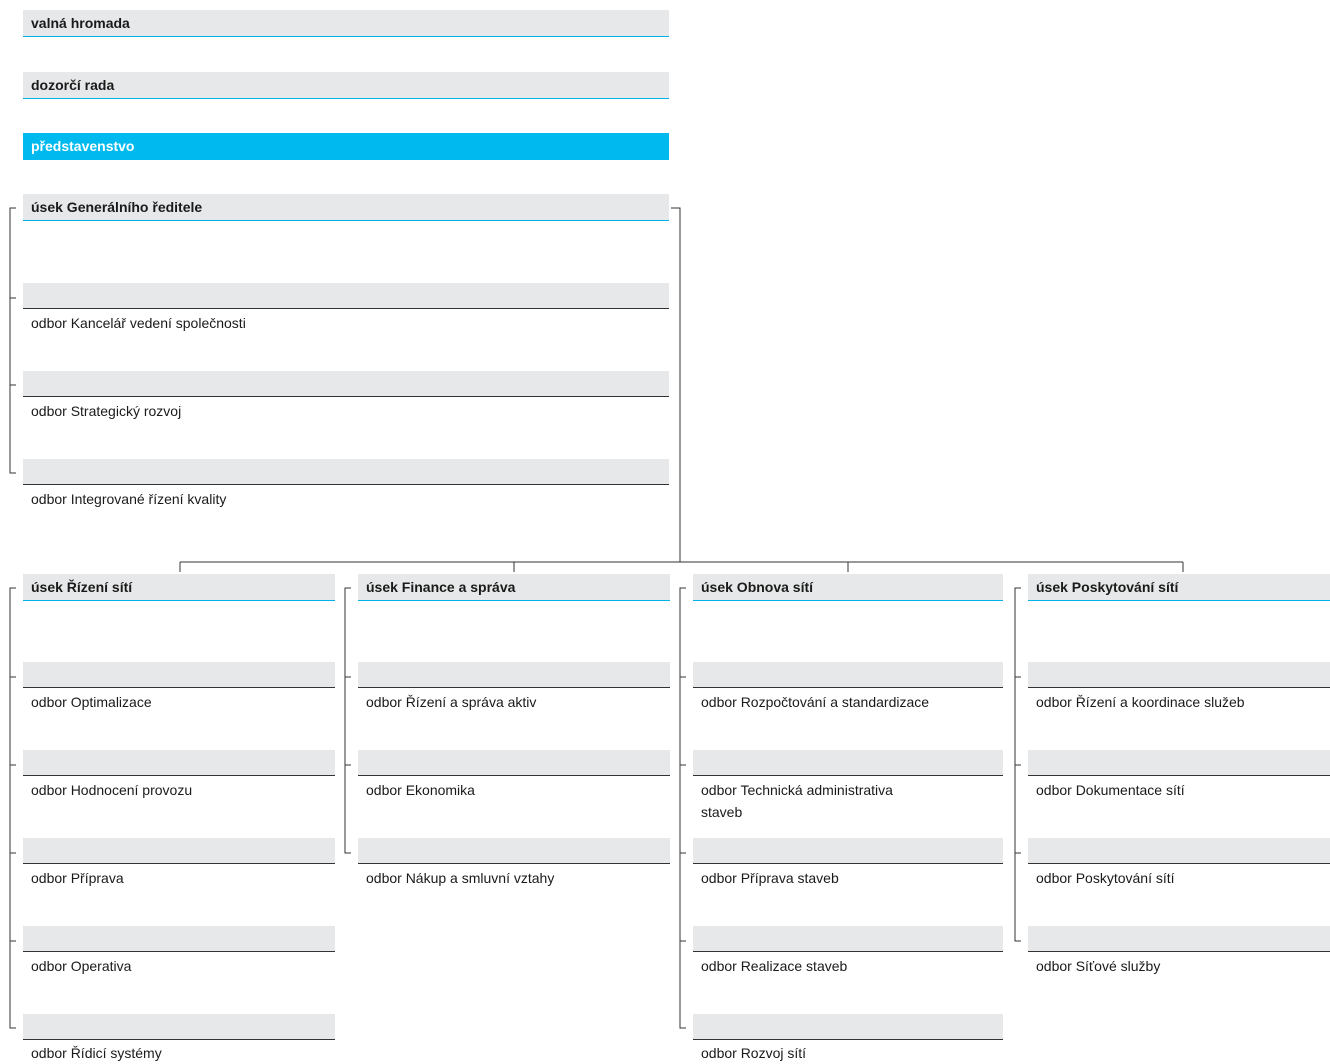 This screenshot has width=1330, height=1064. I want to click on section-3-dept-label-4: odbor Realizace staveb, so click(774, 966).